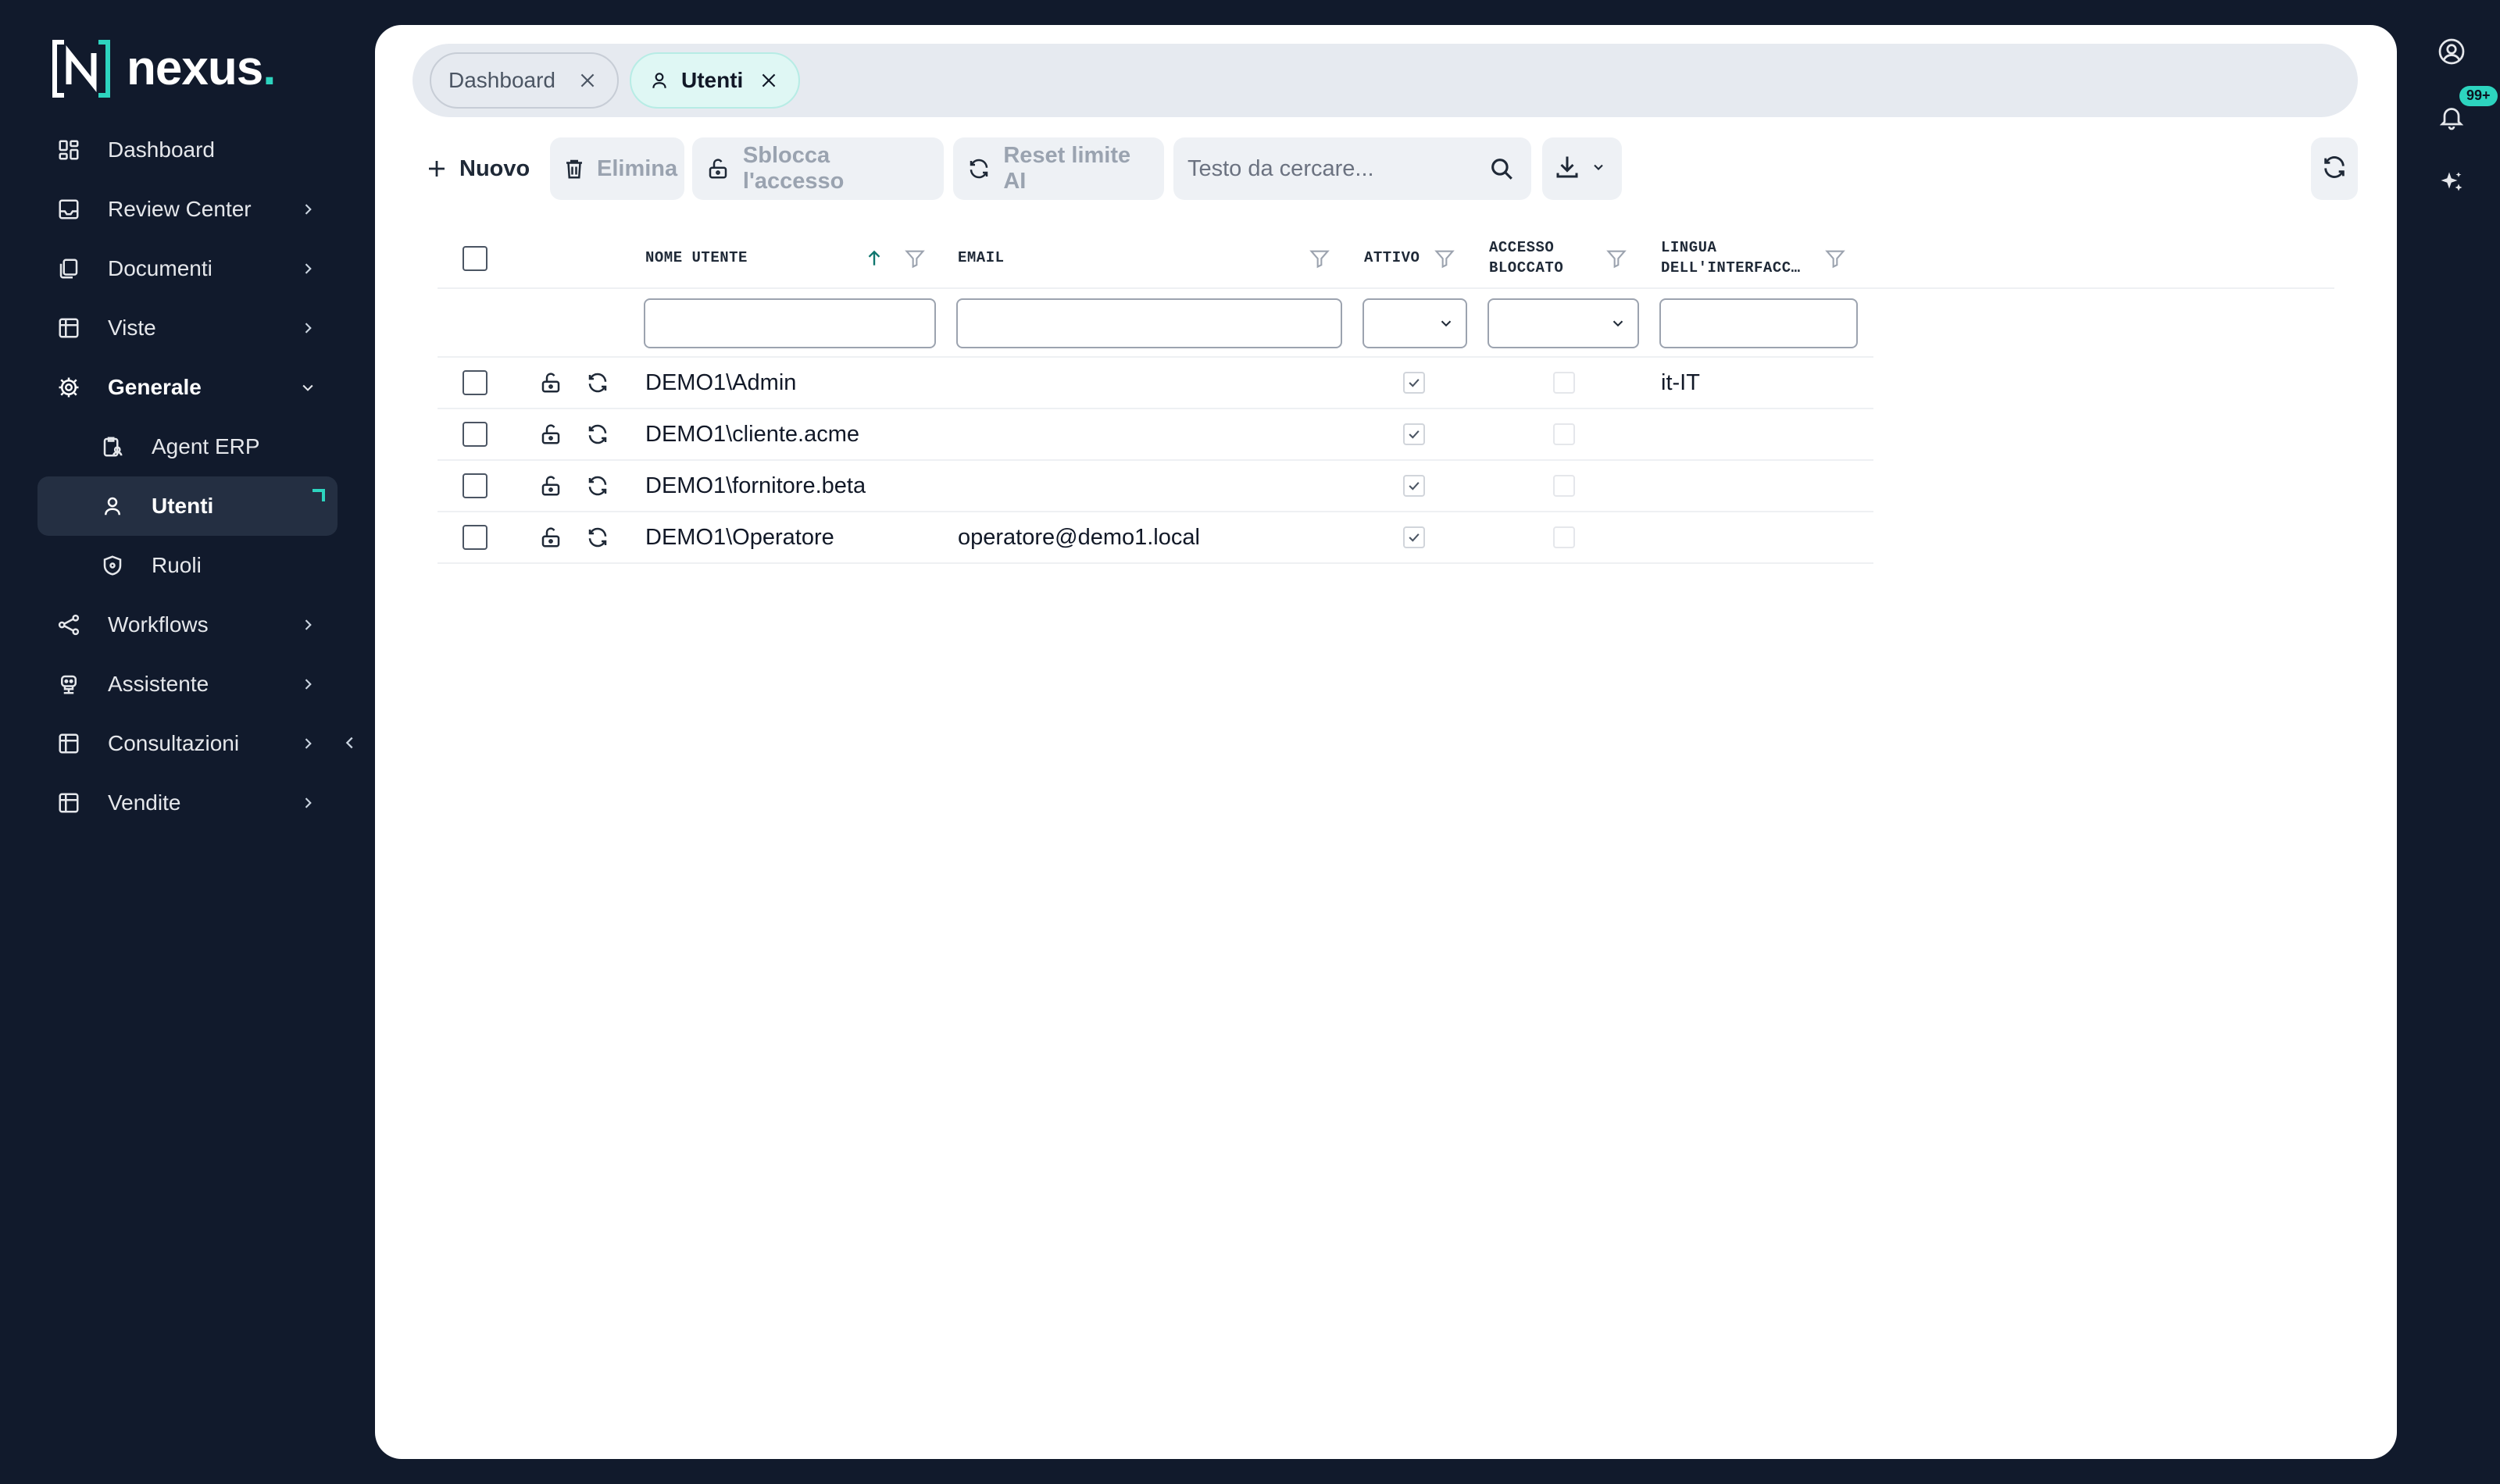 The width and height of the screenshot is (2500, 1484). What do you see at coordinates (155, 387) in the screenshot?
I see `sidebar-item-label: Generale` at bounding box center [155, 387].